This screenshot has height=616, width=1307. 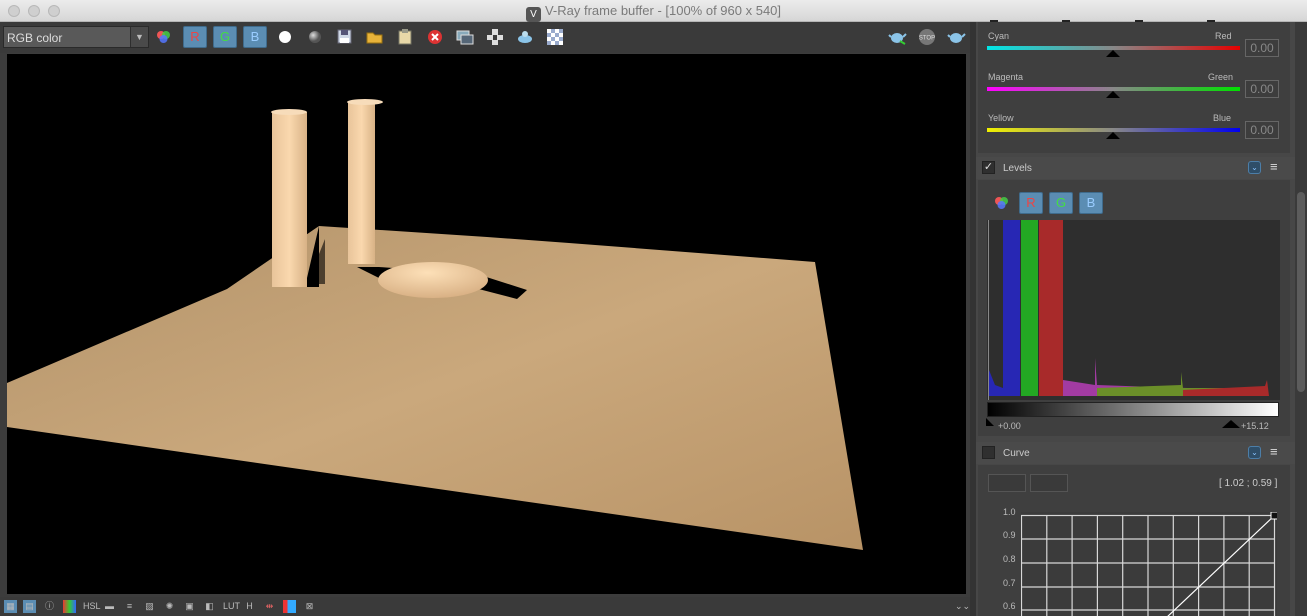 I want to click on stop-label: STOP, so click(x=927, y=39).